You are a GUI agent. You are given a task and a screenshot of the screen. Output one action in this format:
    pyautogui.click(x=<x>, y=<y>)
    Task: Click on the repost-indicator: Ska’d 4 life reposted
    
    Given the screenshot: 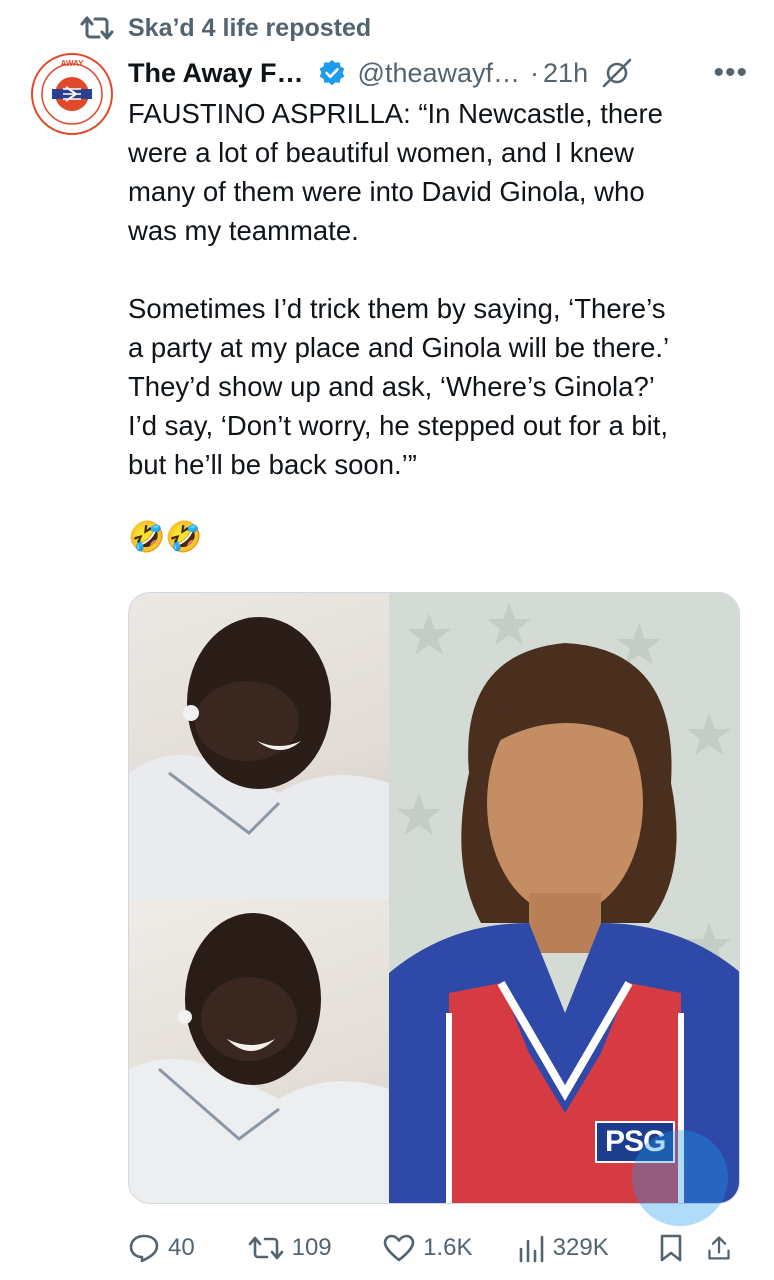 What is the action you would take?
    pyautogui.click(x=225, y=28)
    